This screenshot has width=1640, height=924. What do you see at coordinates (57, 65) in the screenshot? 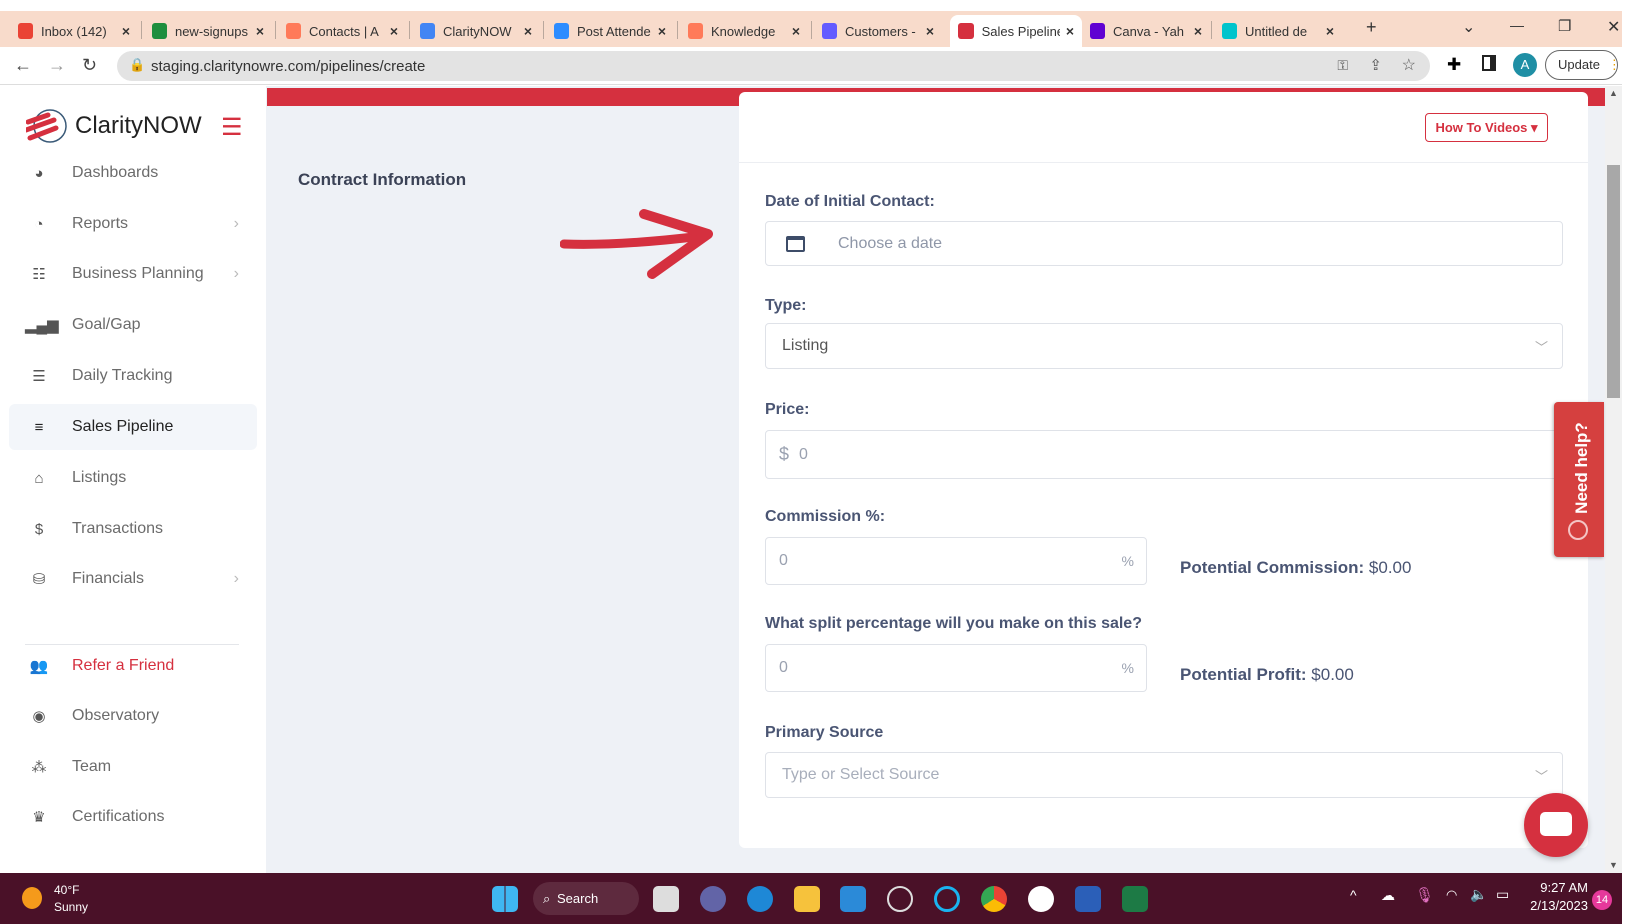
I see `forward-icon: →` at bounding box center [57, 65].